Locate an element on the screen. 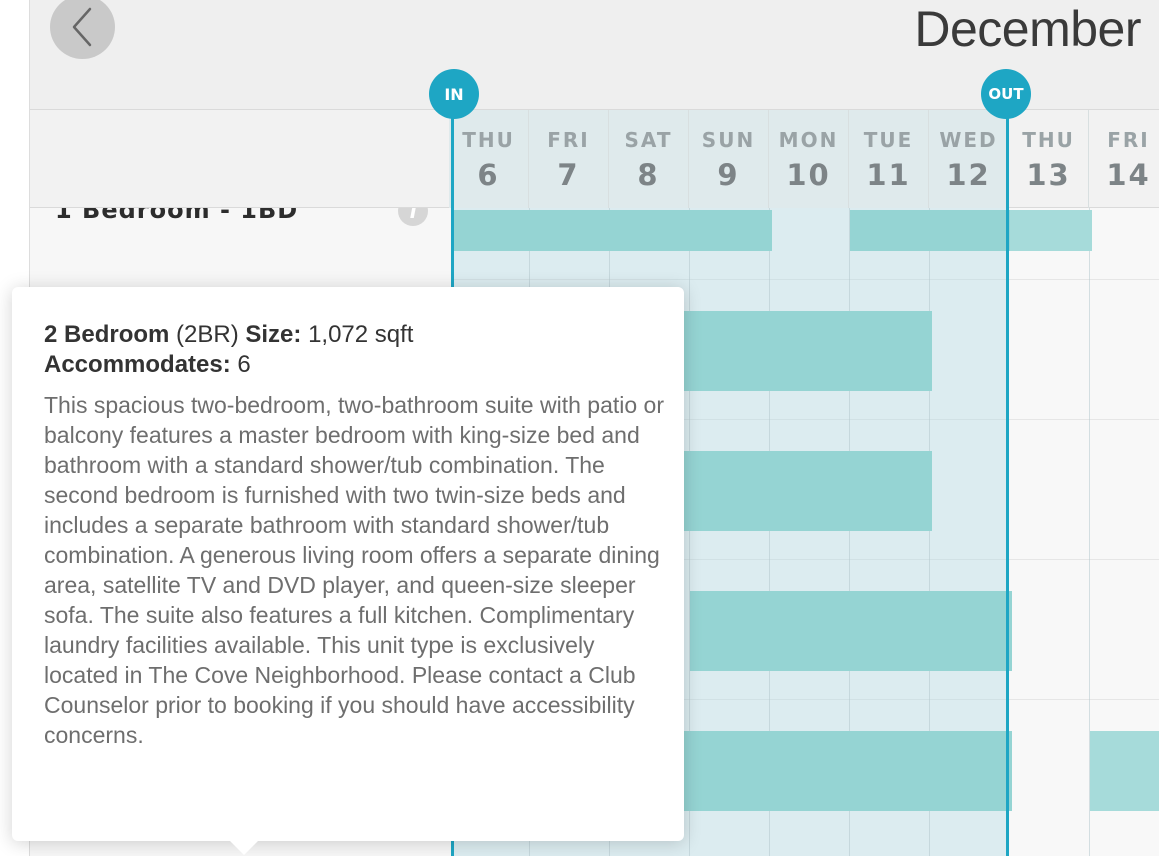 The width and height of the screenshot is (1159, 856). day-number: 7 is located at coordinates (568, 175).